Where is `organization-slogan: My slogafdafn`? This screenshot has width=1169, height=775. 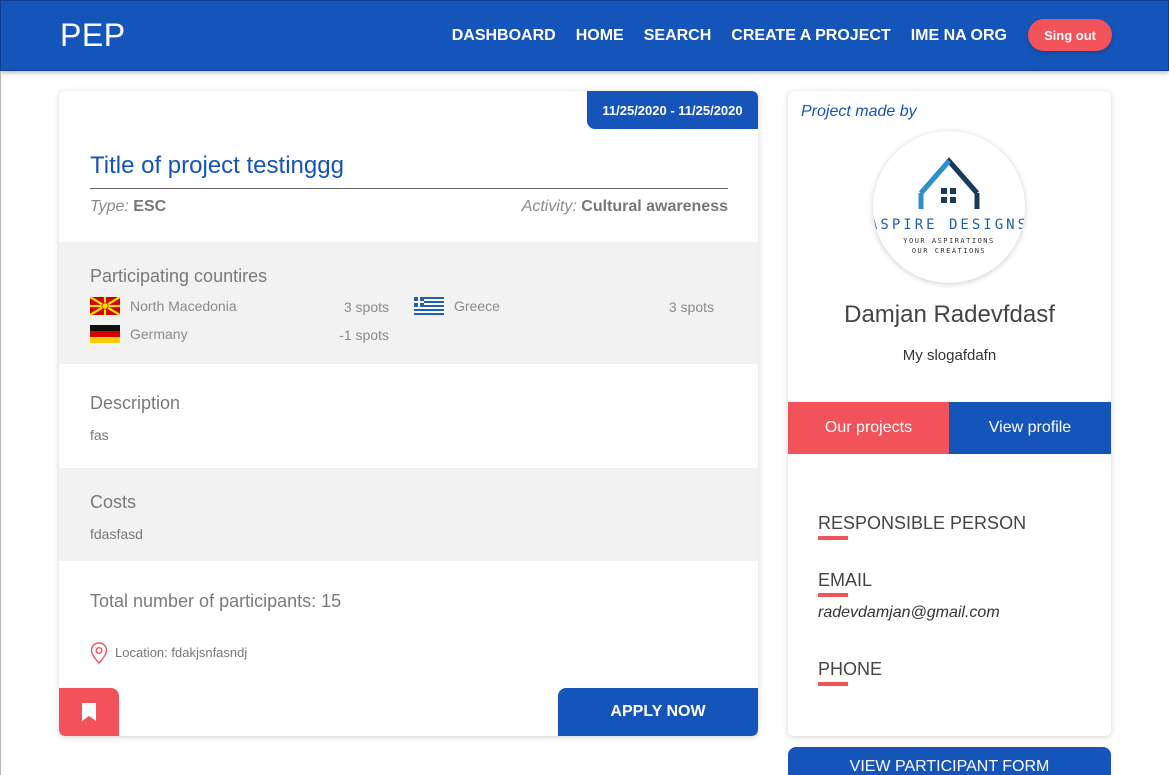 organization-slogan: My slogafdafn is located at coordinates (949, 355).